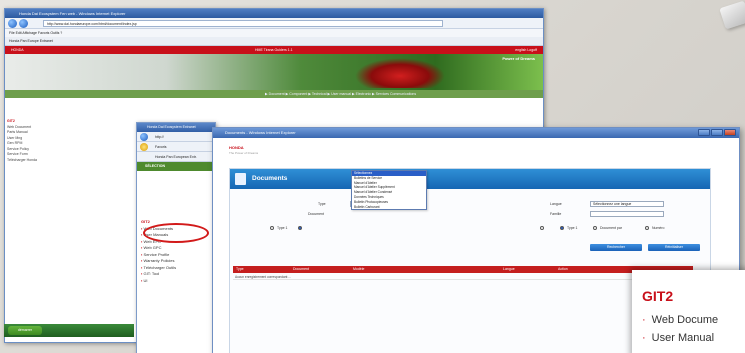 The height and width of the screenshot is (353, 745). Describe the element at coordinates (316, 214) in the screenshot. I see `document-label: Document` at that location.